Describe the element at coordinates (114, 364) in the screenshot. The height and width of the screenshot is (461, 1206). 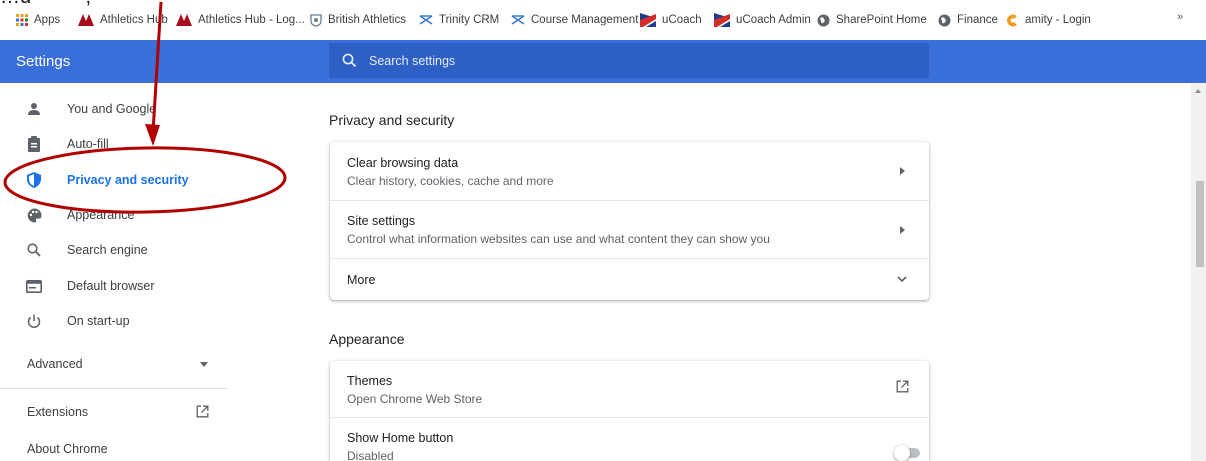
I see `sidebar-advanced-toggle: Advanced` at that location.